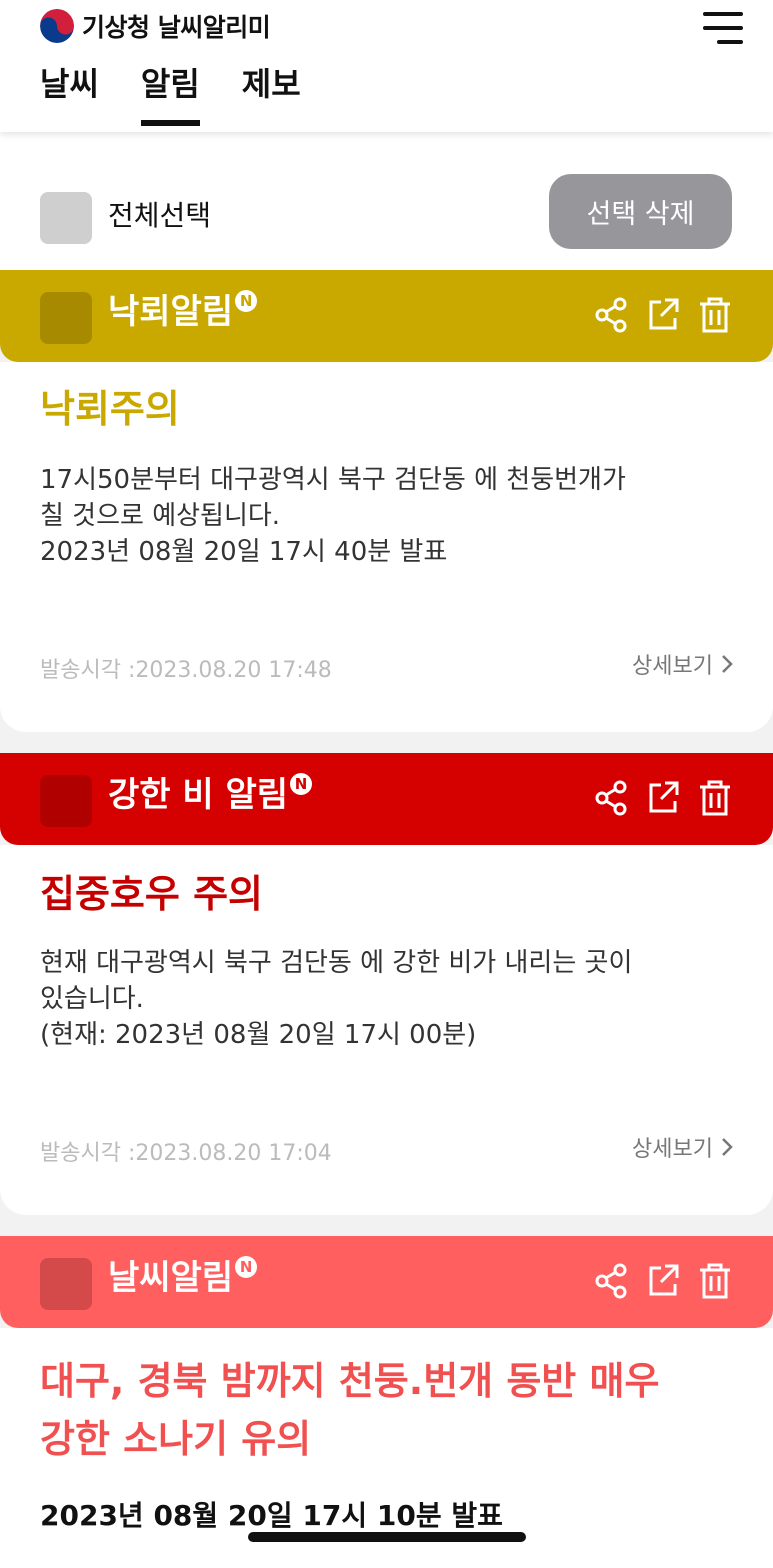  Describe the element at coordinates (57, 26) in the screenshot. I see `taegeuk-logo-icon` at that location.